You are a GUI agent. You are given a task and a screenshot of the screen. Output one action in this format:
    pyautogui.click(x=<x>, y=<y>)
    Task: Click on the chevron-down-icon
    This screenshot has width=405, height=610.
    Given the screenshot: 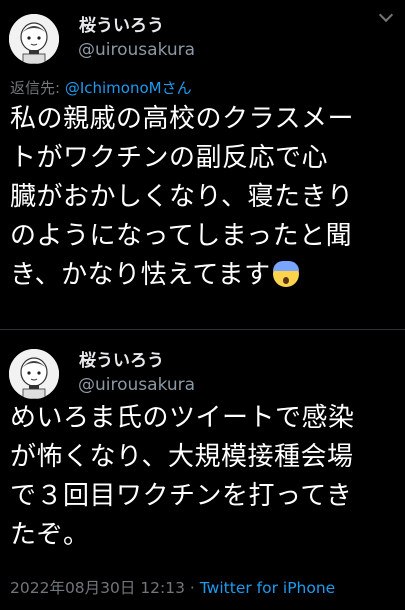 What is the action you would take?
    pyautogui.click(x=386, y=17)
    